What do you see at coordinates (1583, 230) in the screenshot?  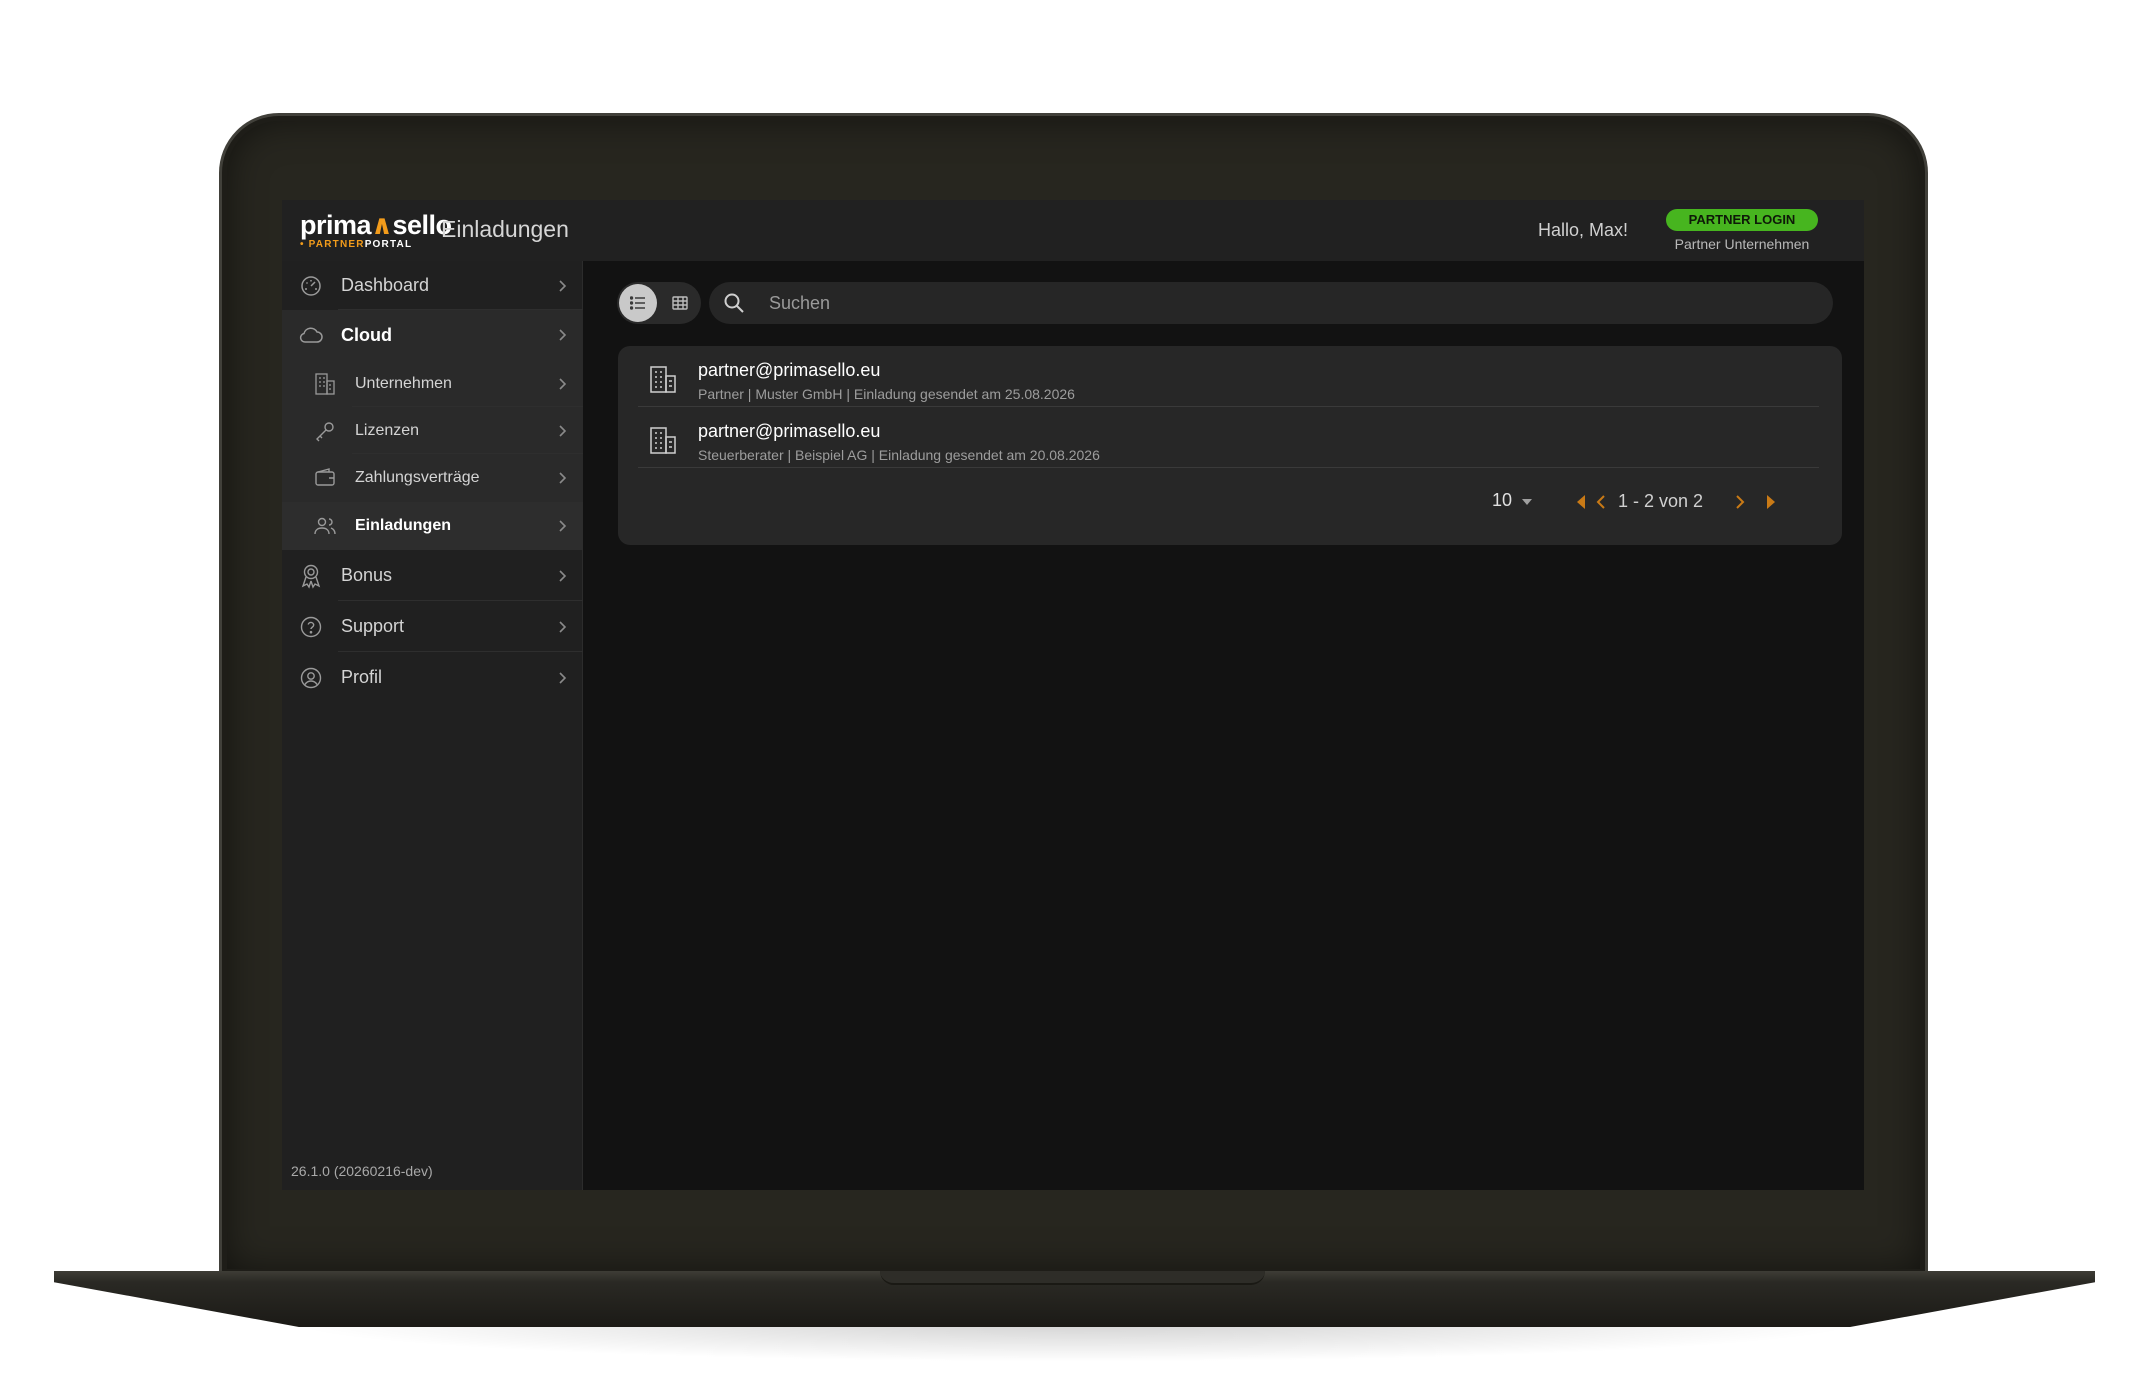 I see `user-greeting: Hallo, Max!` at bounding box center [1583, 230].